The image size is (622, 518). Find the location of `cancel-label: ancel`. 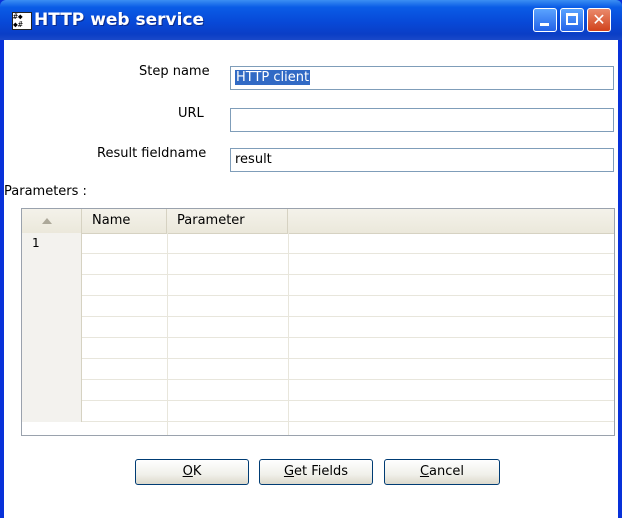

cancel-label: ancel is located at coordinates (447, 471).